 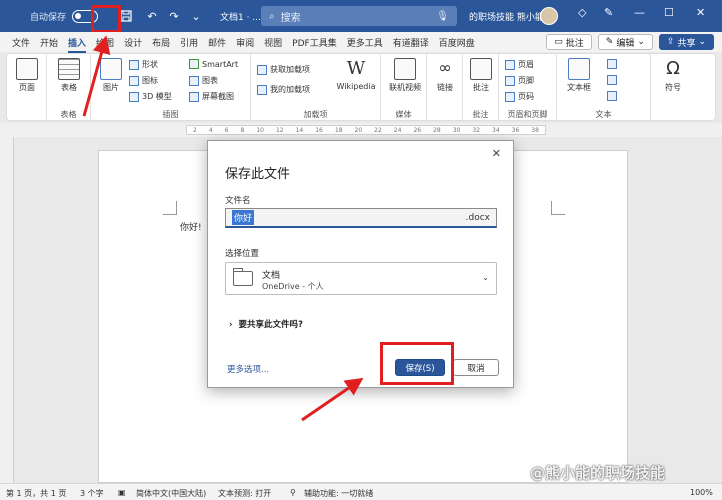 I want to click on ruler-tick: 34, so click(x=496, y=130).